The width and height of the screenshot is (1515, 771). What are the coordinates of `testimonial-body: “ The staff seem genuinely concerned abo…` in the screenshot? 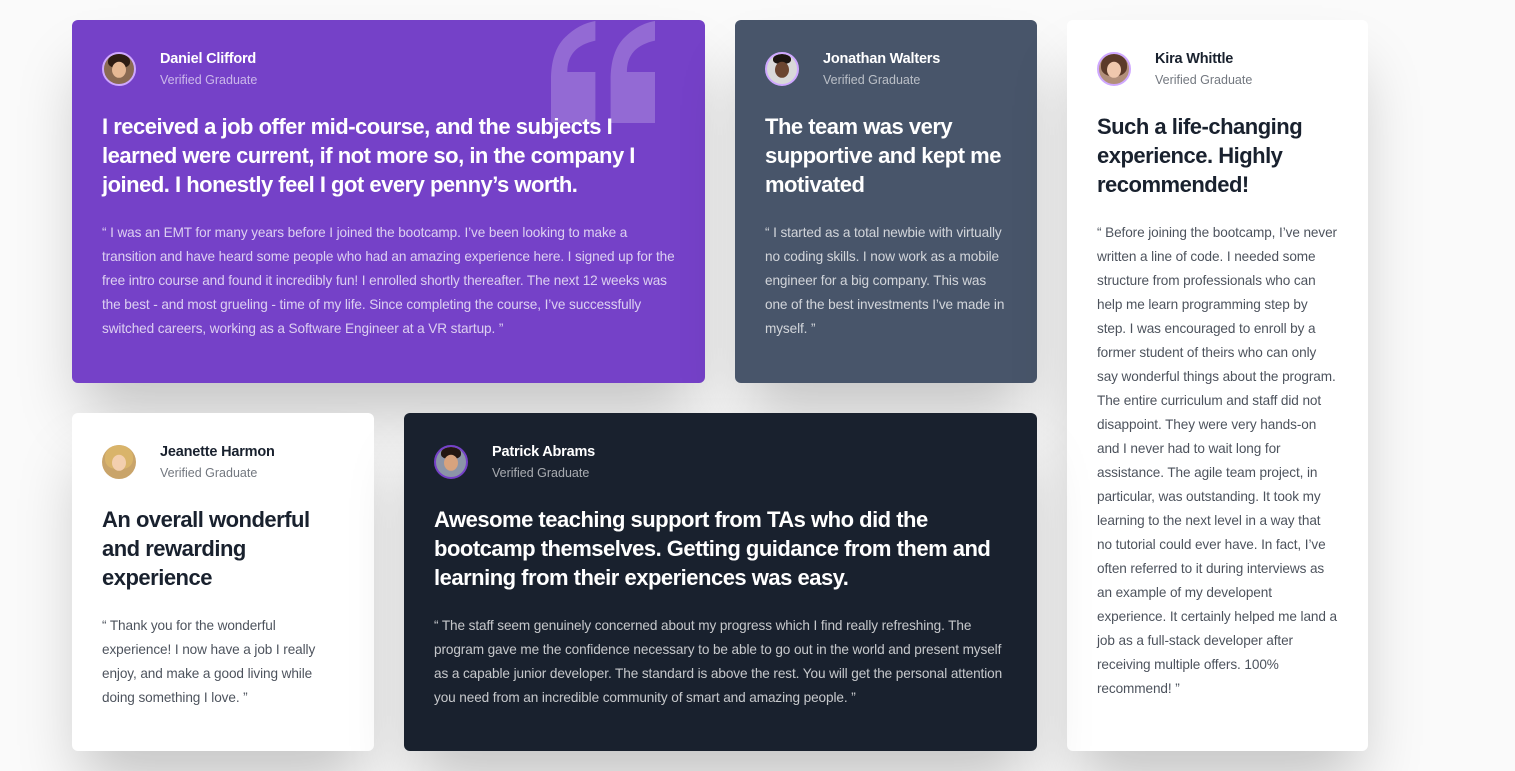 It's located at (718, 661).